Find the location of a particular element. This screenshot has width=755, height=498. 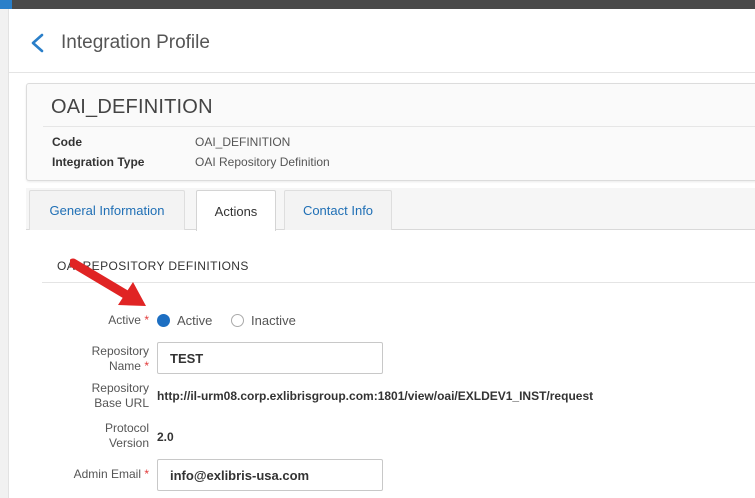

page-title: Integration Profile is located at coordinates (135, 42).